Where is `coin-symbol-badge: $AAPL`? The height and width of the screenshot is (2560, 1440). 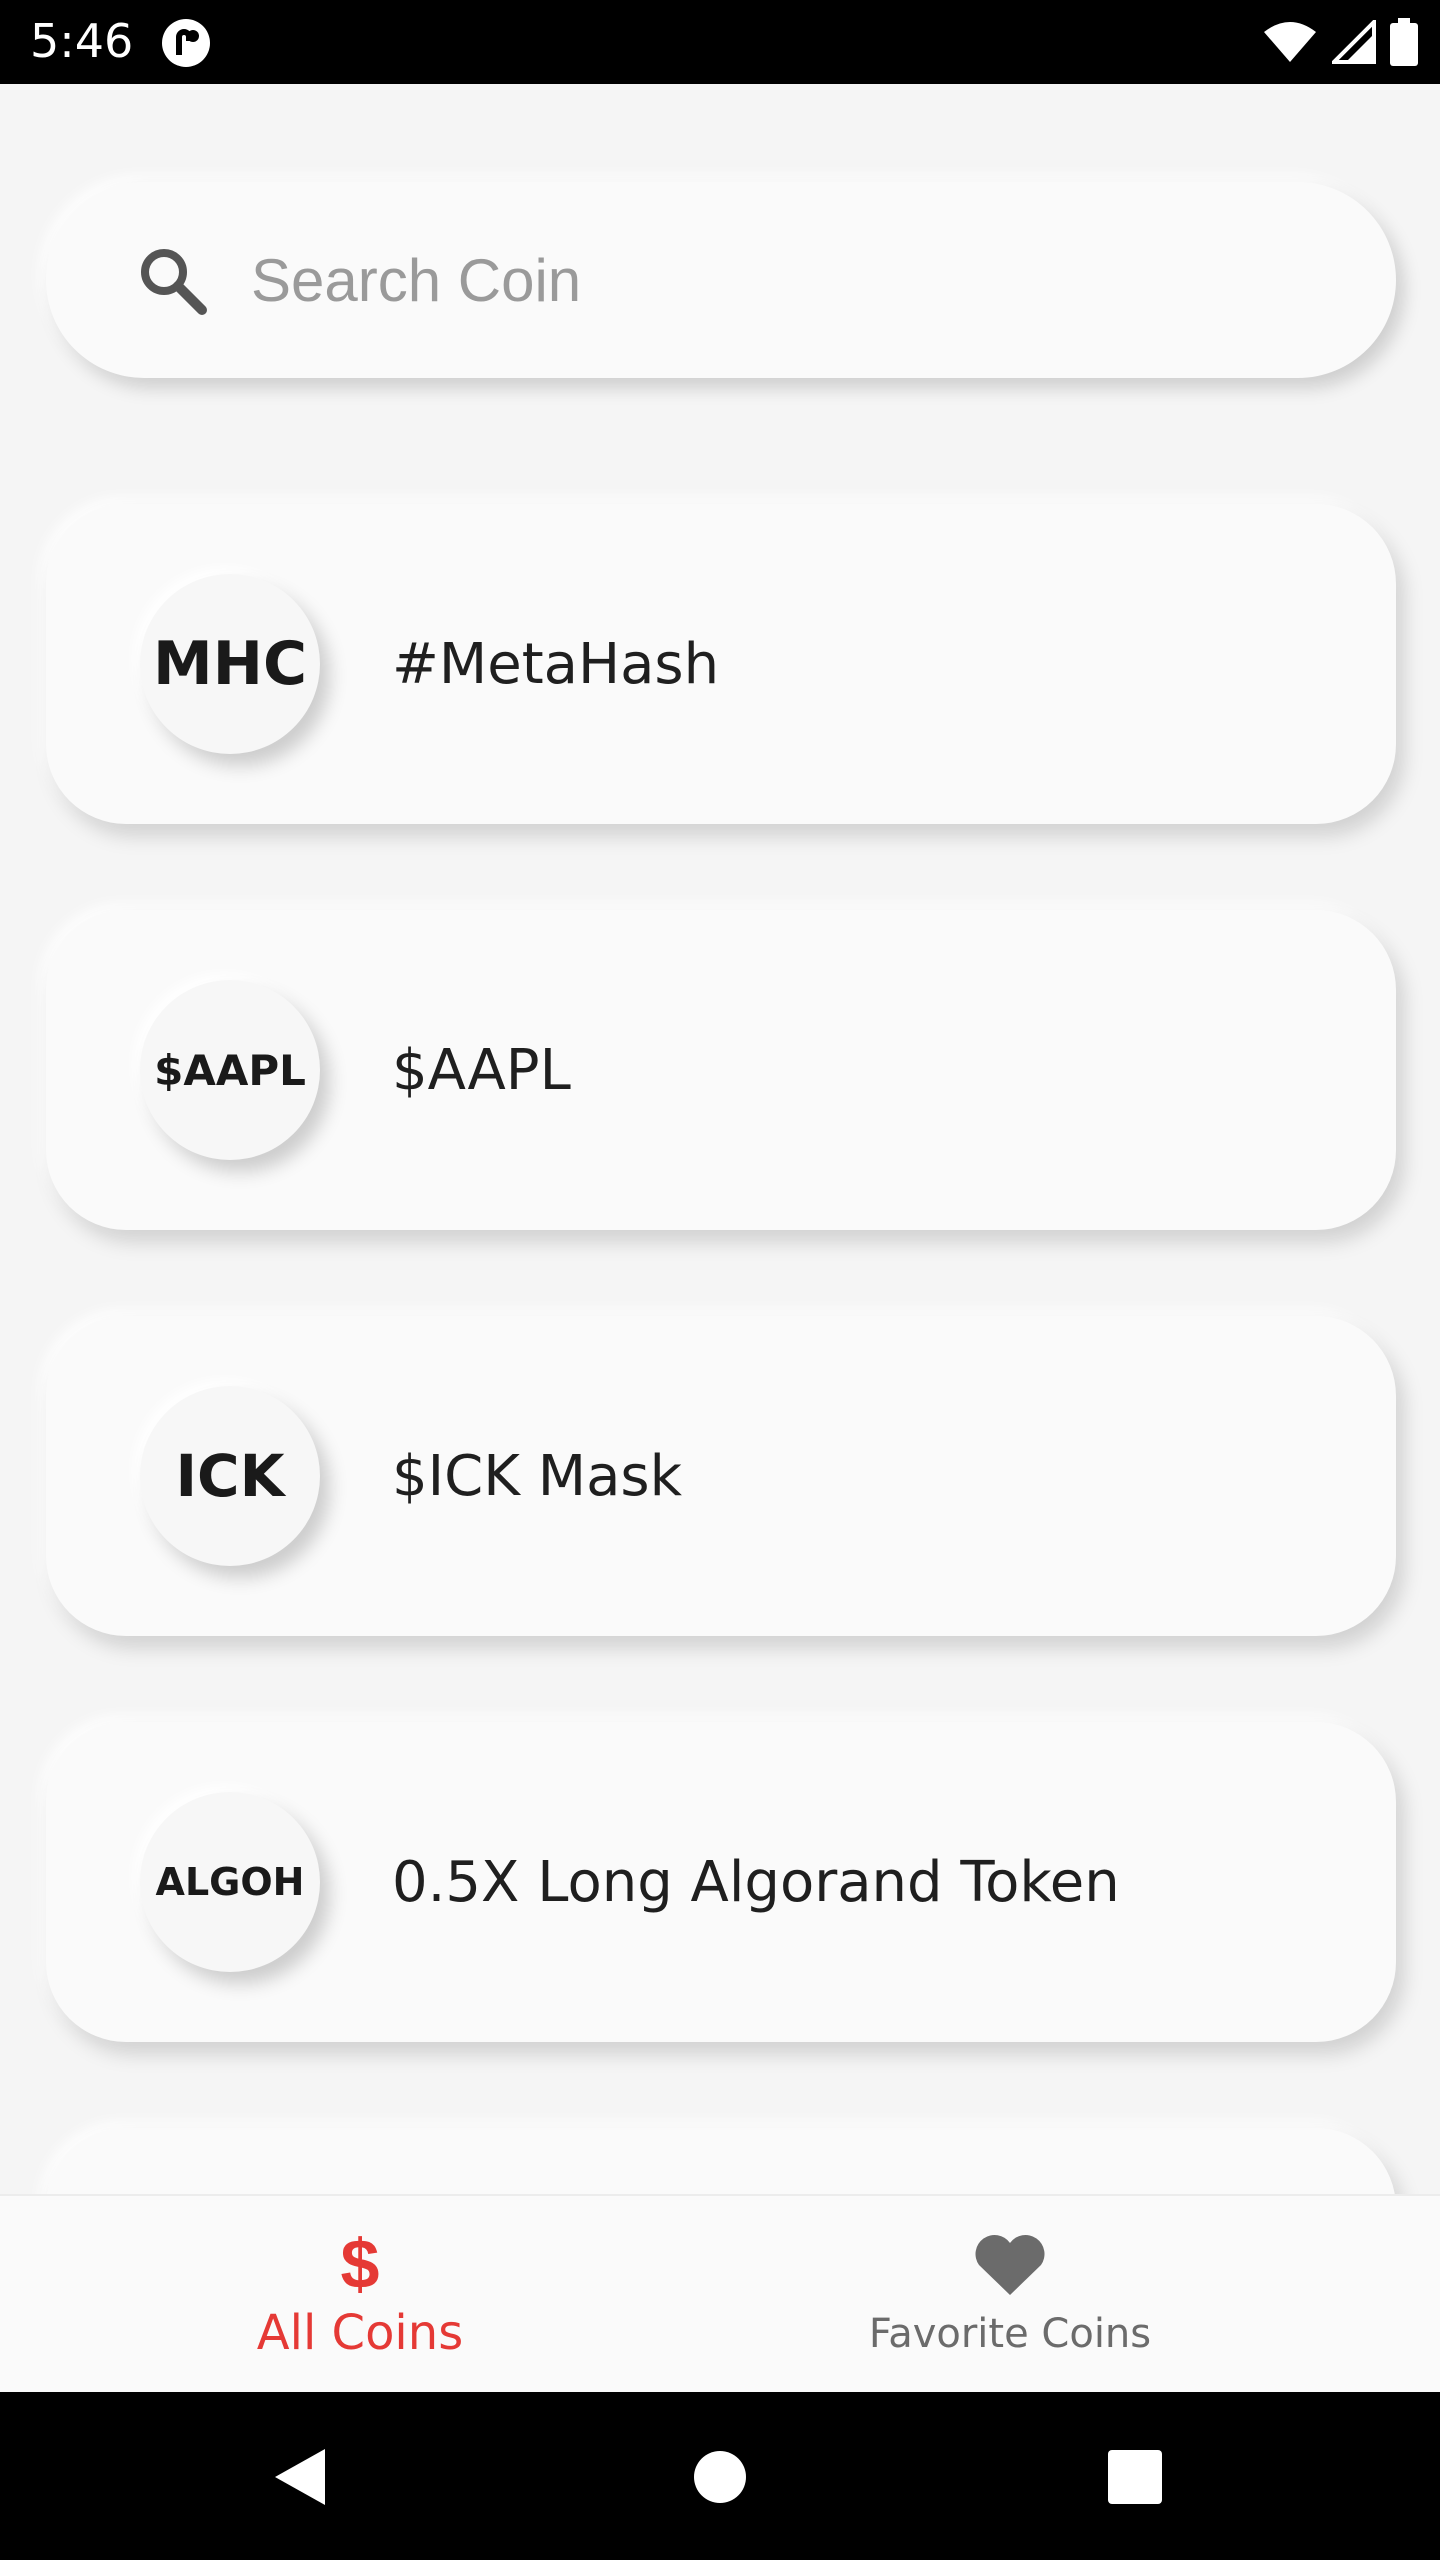 coin-symbol-badge: $AAPL is located at coordinates (230, 1070).